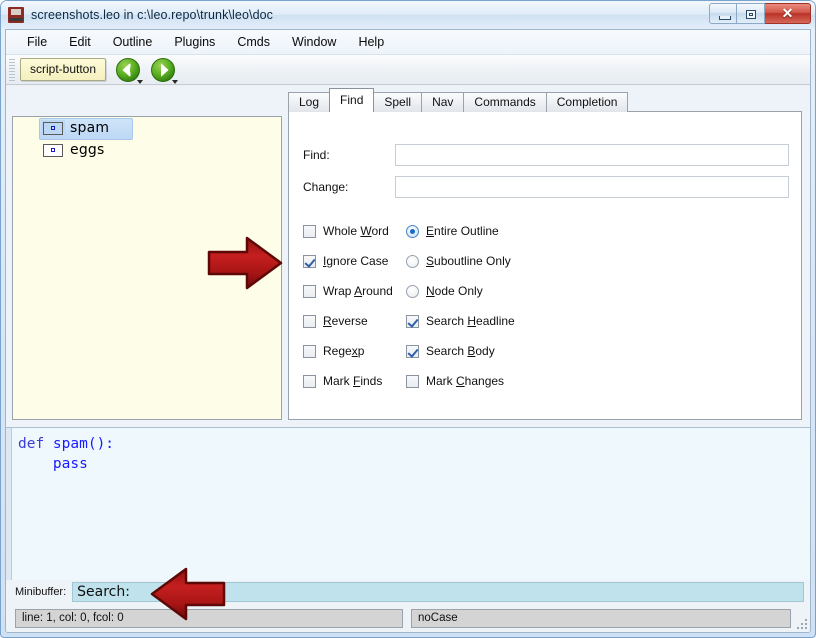 The width and height of the screenshot is (816, 638). I want to click on minibuffer-row: Minibuffer: Search:, so click(408, 592).